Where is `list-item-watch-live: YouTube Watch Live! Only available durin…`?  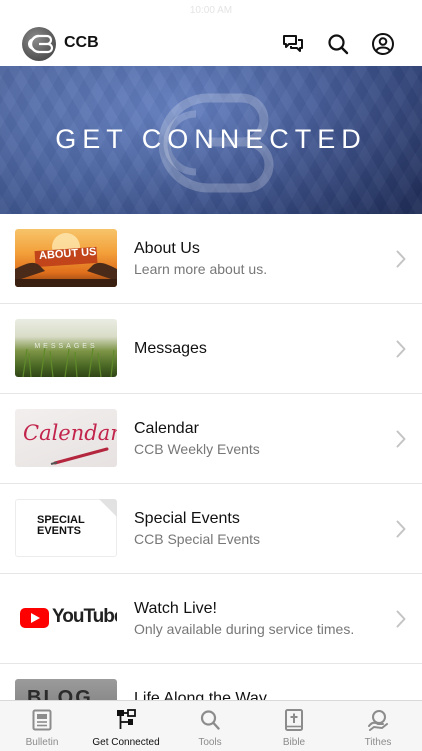
list-item-watch-live: YouTube Watch Live! Only available durin… is located at coordinates (211, 619).